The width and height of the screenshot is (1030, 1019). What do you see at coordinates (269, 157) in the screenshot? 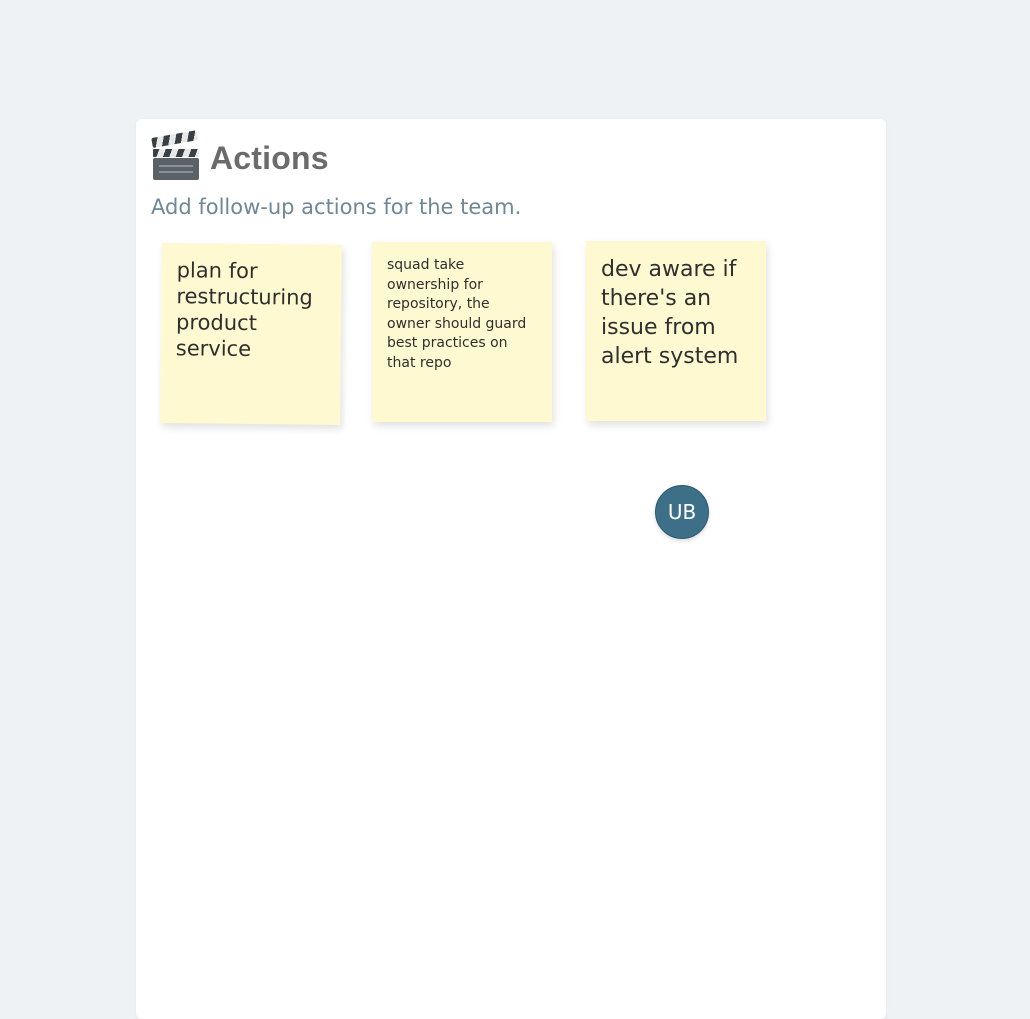
I see `board-title: Actions` at bounding box center [269, 157].